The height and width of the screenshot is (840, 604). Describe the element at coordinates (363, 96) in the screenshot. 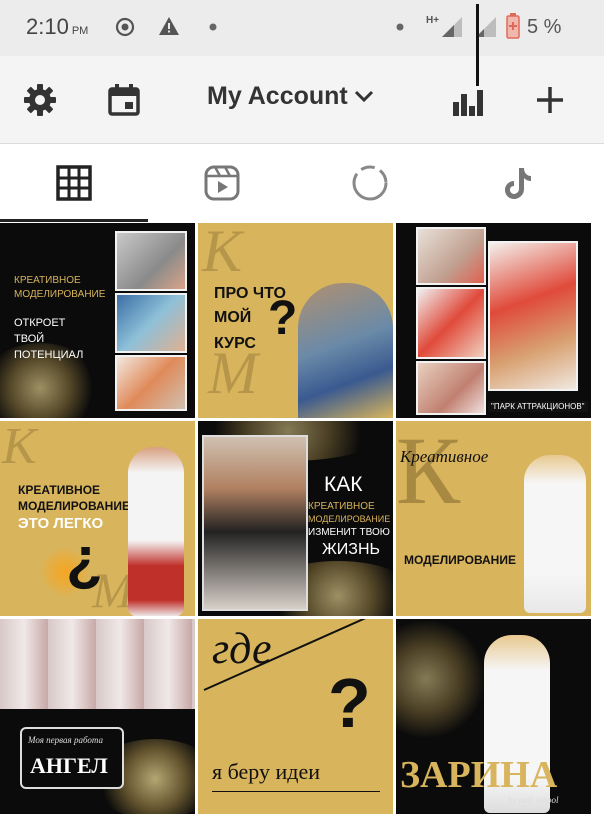

I see `chevron-down-icon` at that location.